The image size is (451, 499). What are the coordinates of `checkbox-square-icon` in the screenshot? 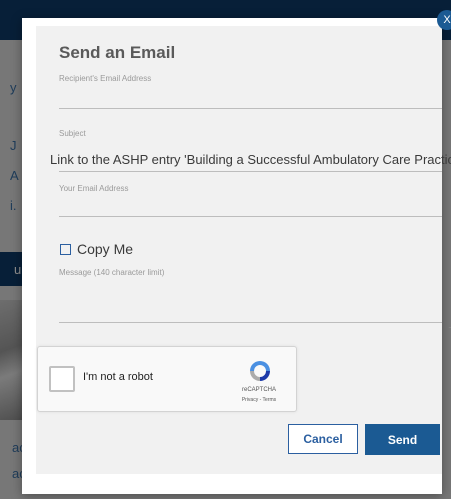 It's located at (65, 249).